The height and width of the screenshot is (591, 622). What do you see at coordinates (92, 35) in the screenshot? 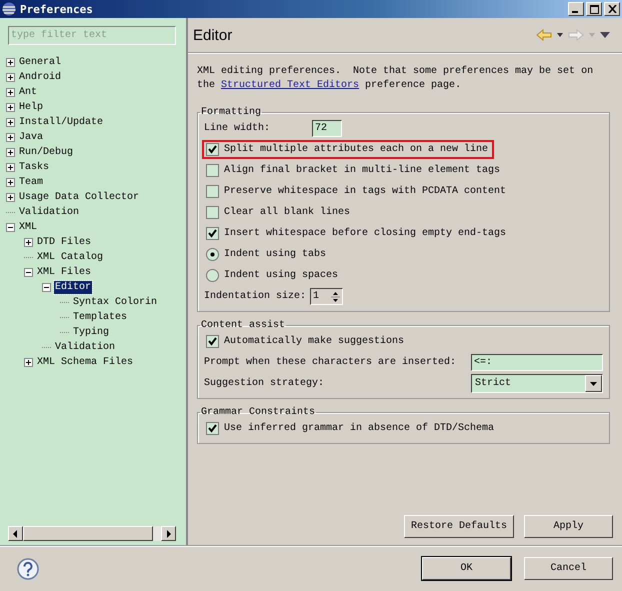
I see `filter-field: type filter text` at bounding box center [92, 35].